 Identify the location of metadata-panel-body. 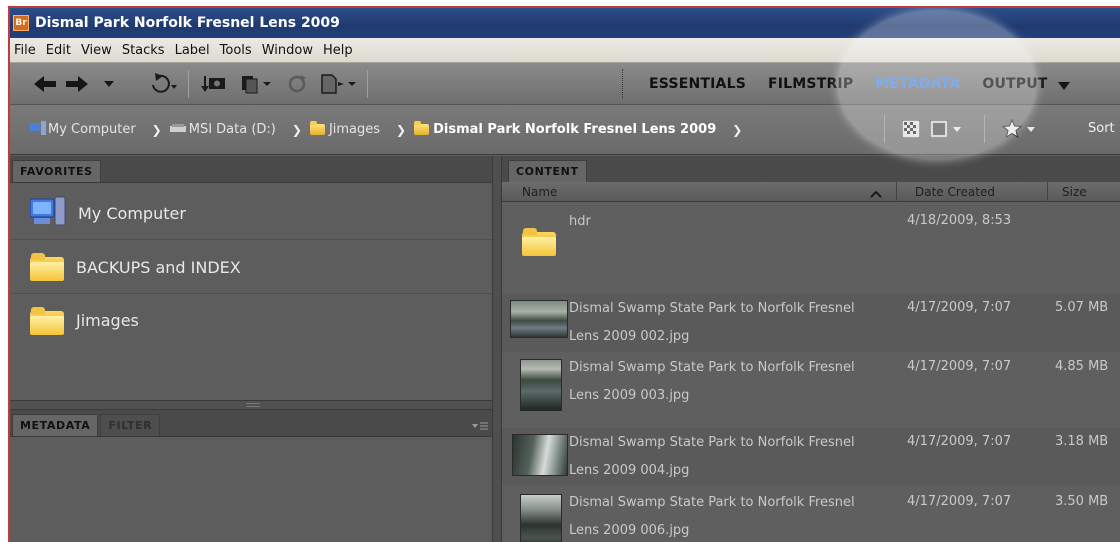
(251, 489).